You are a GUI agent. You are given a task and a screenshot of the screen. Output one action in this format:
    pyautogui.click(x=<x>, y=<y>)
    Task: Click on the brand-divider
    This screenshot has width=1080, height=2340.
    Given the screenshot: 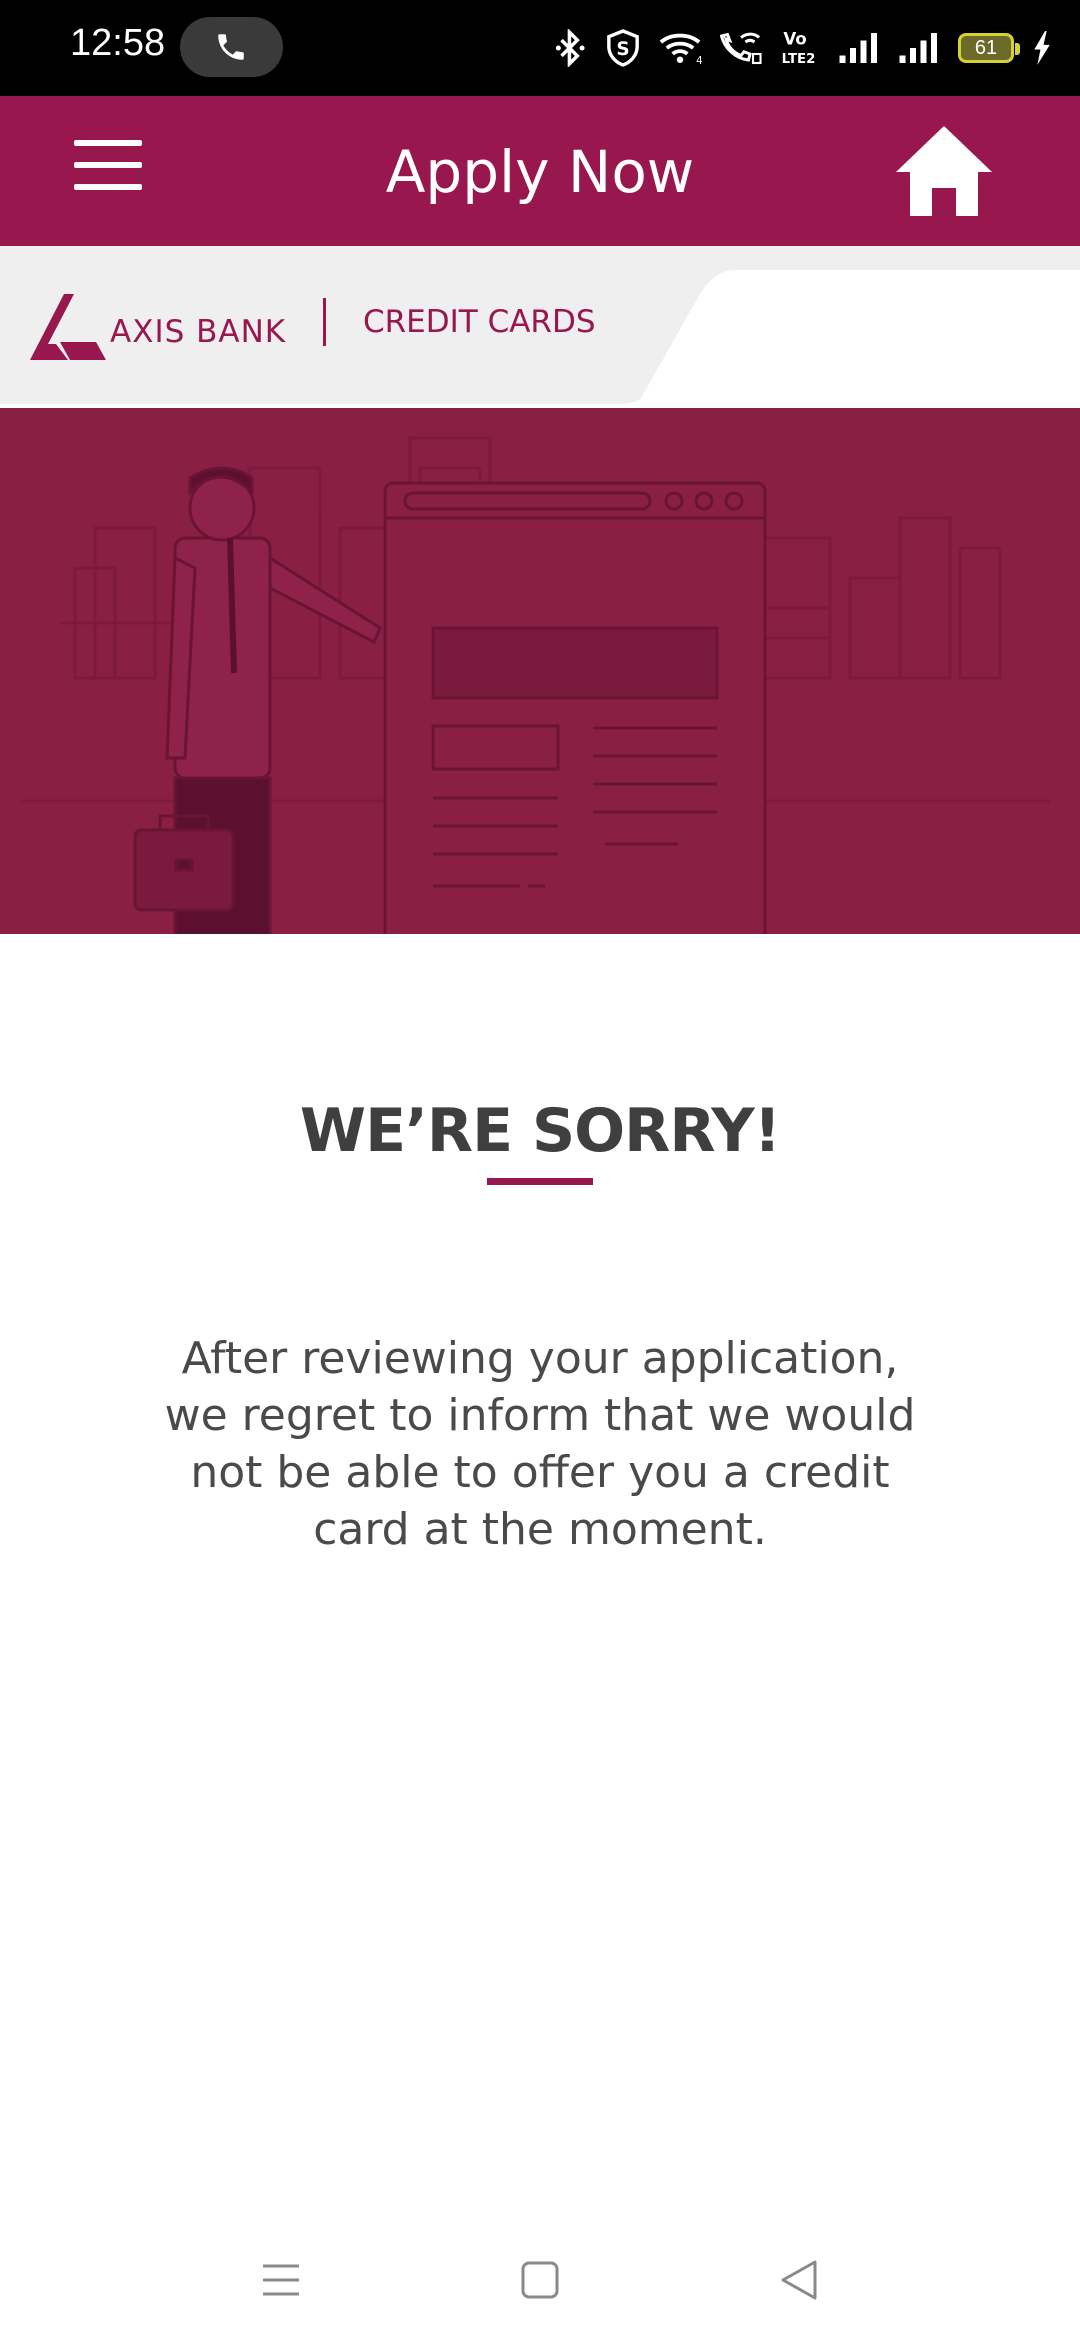 What is the action you would take?
    pyautogui.click(x=324, y=322)
    